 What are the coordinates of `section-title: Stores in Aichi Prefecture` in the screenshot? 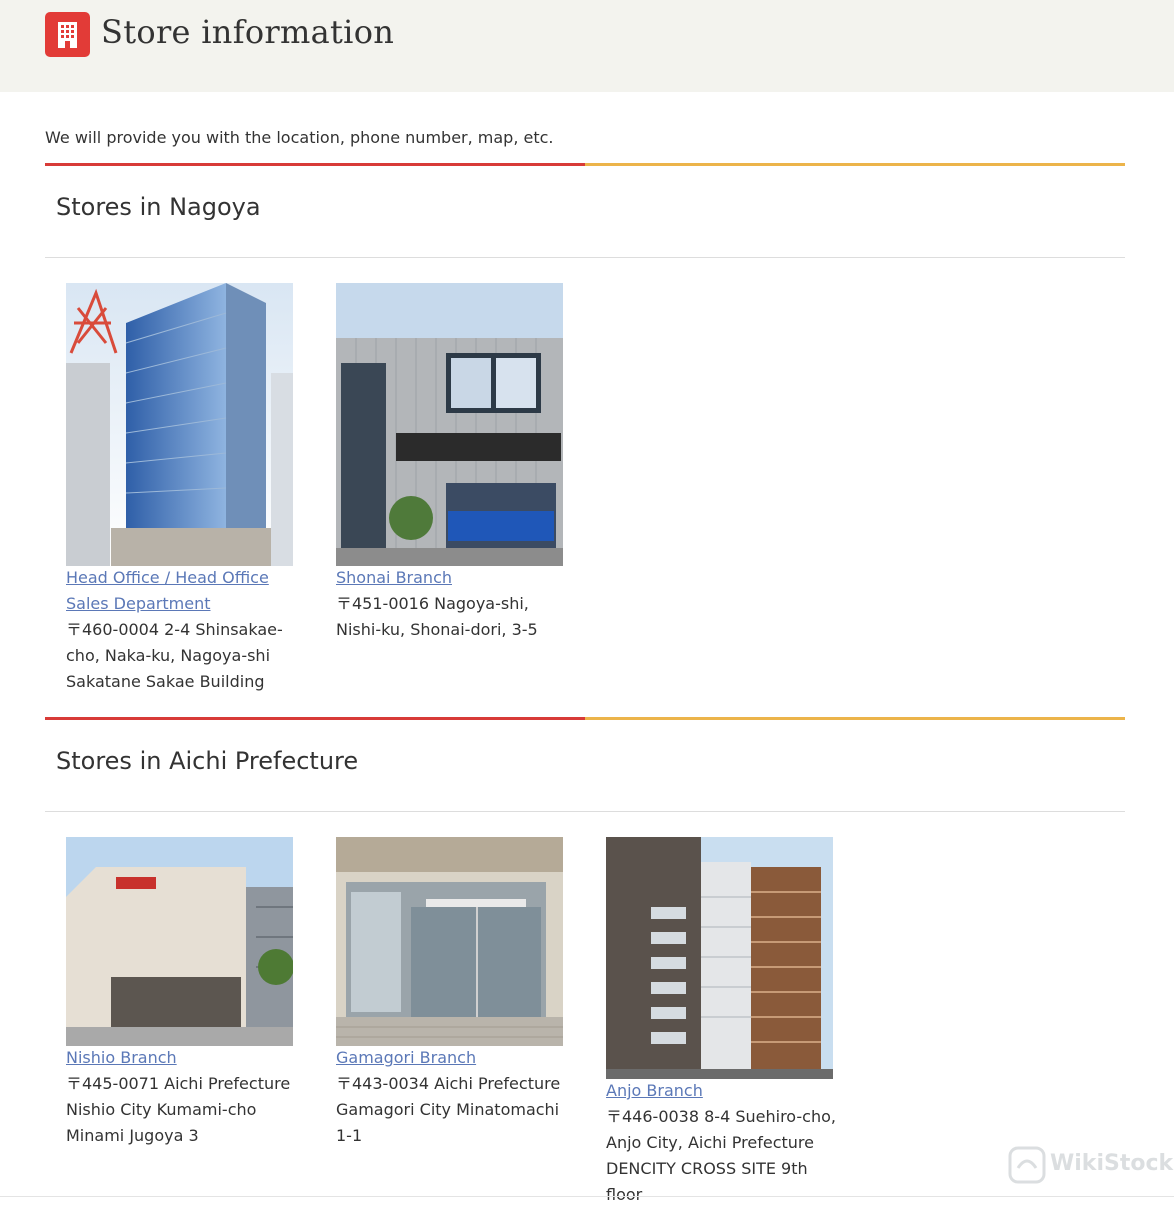 It's located at (207, 761).